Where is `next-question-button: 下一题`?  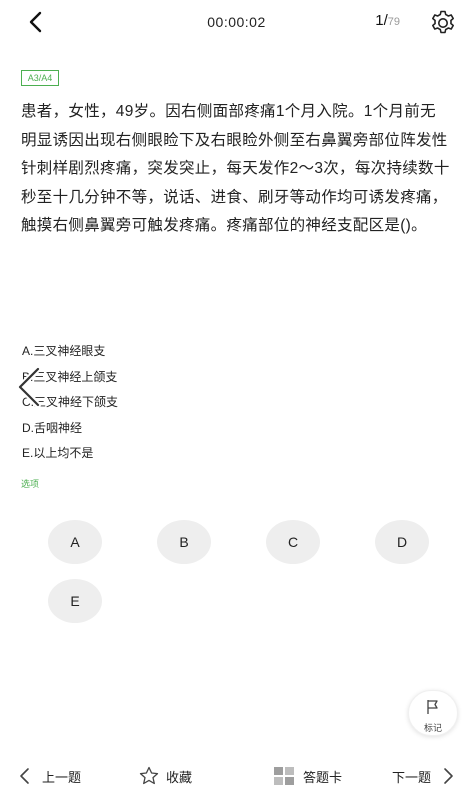
next-question-button: 下一题 is located at coordinates (423, 776).